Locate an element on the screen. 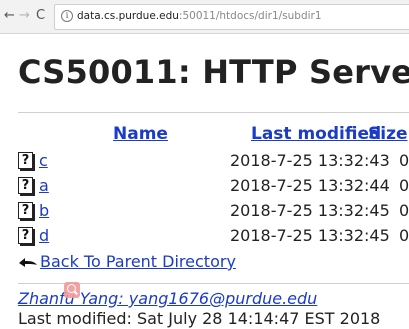  back-arrow-icon is located at coordinates (28, 262).